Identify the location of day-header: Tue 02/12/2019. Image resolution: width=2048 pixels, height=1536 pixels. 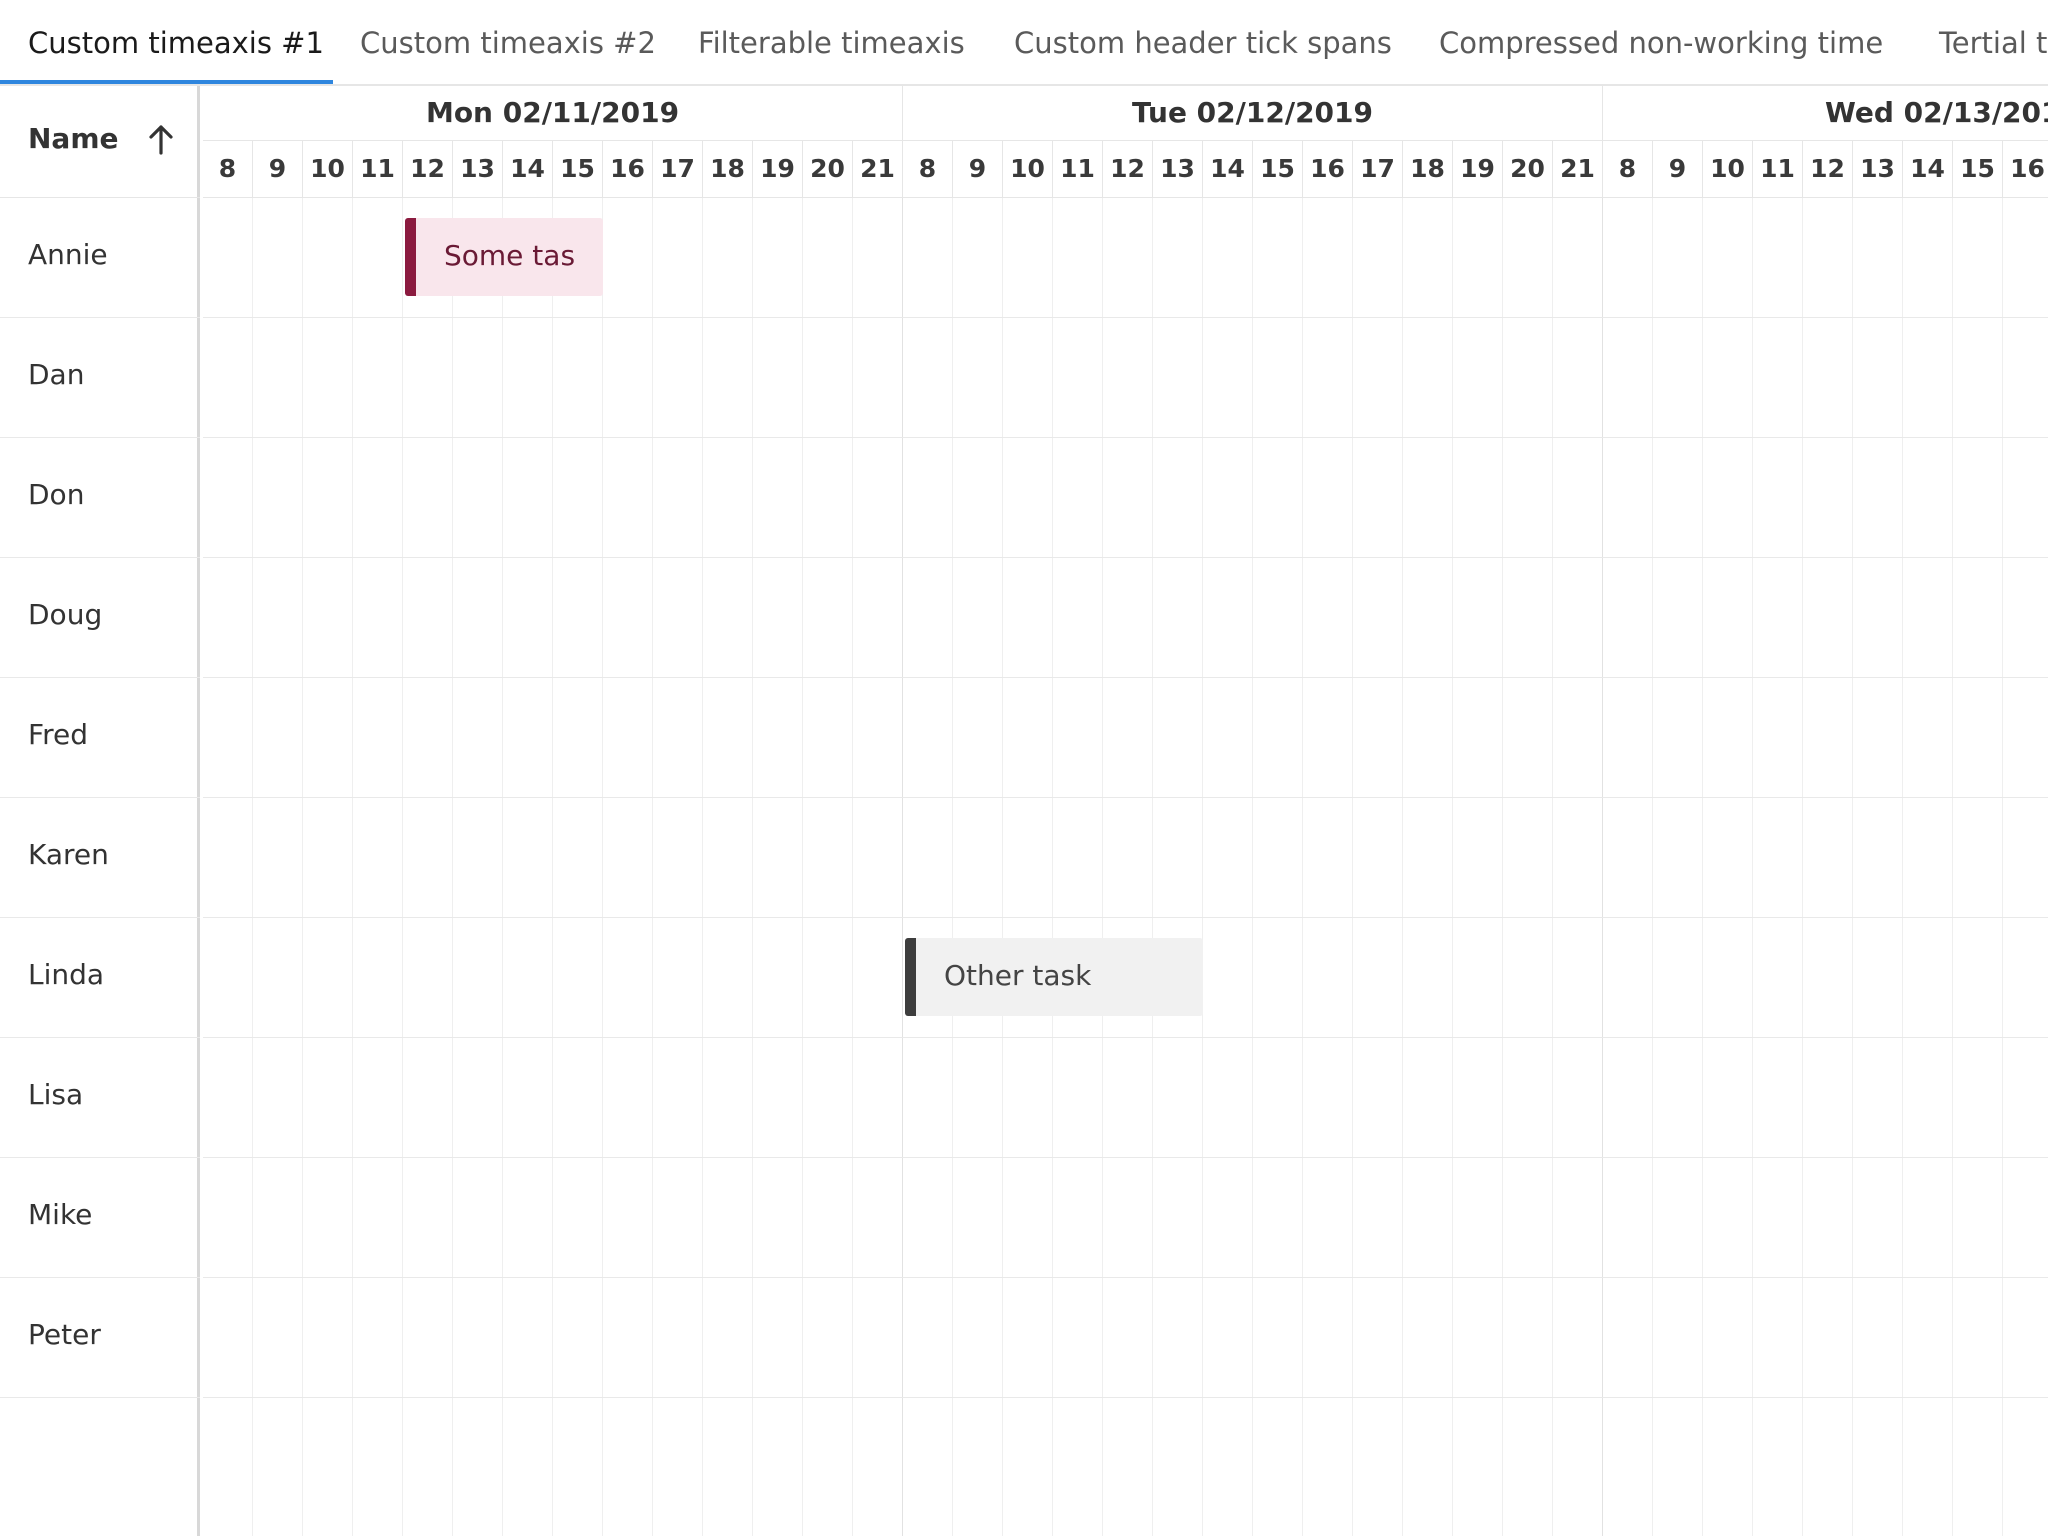
(1253, 113).